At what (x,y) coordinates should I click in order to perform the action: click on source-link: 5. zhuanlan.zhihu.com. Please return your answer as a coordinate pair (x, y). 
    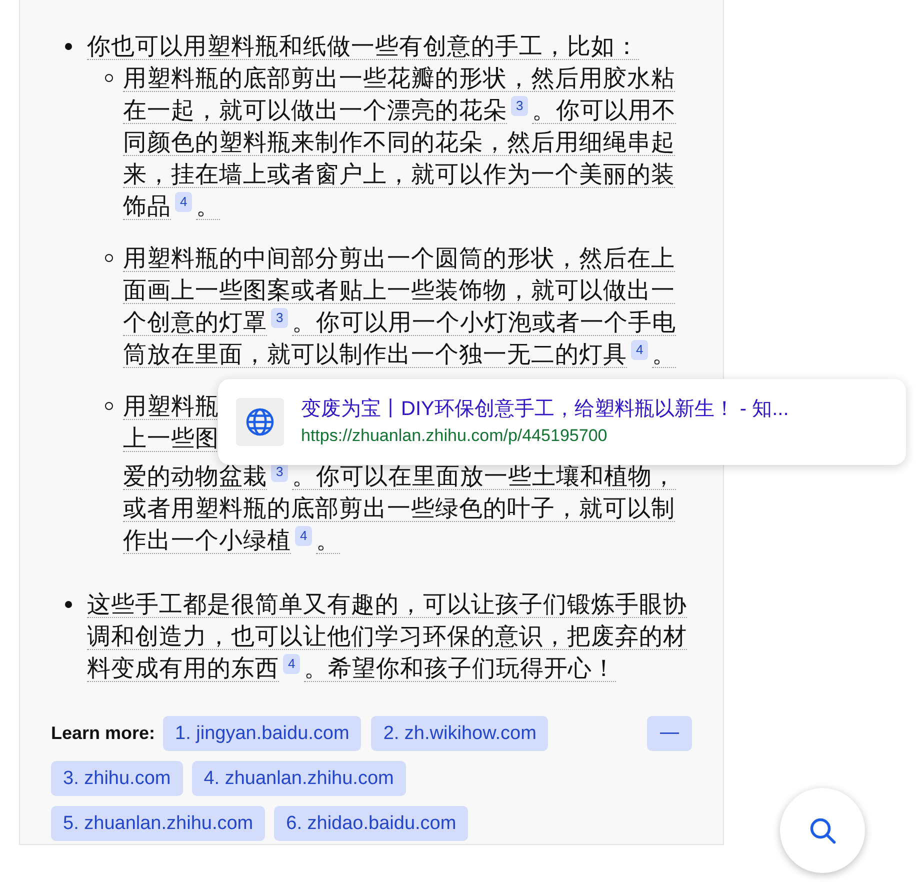
    Looking at the image, I should click on (158, 823).